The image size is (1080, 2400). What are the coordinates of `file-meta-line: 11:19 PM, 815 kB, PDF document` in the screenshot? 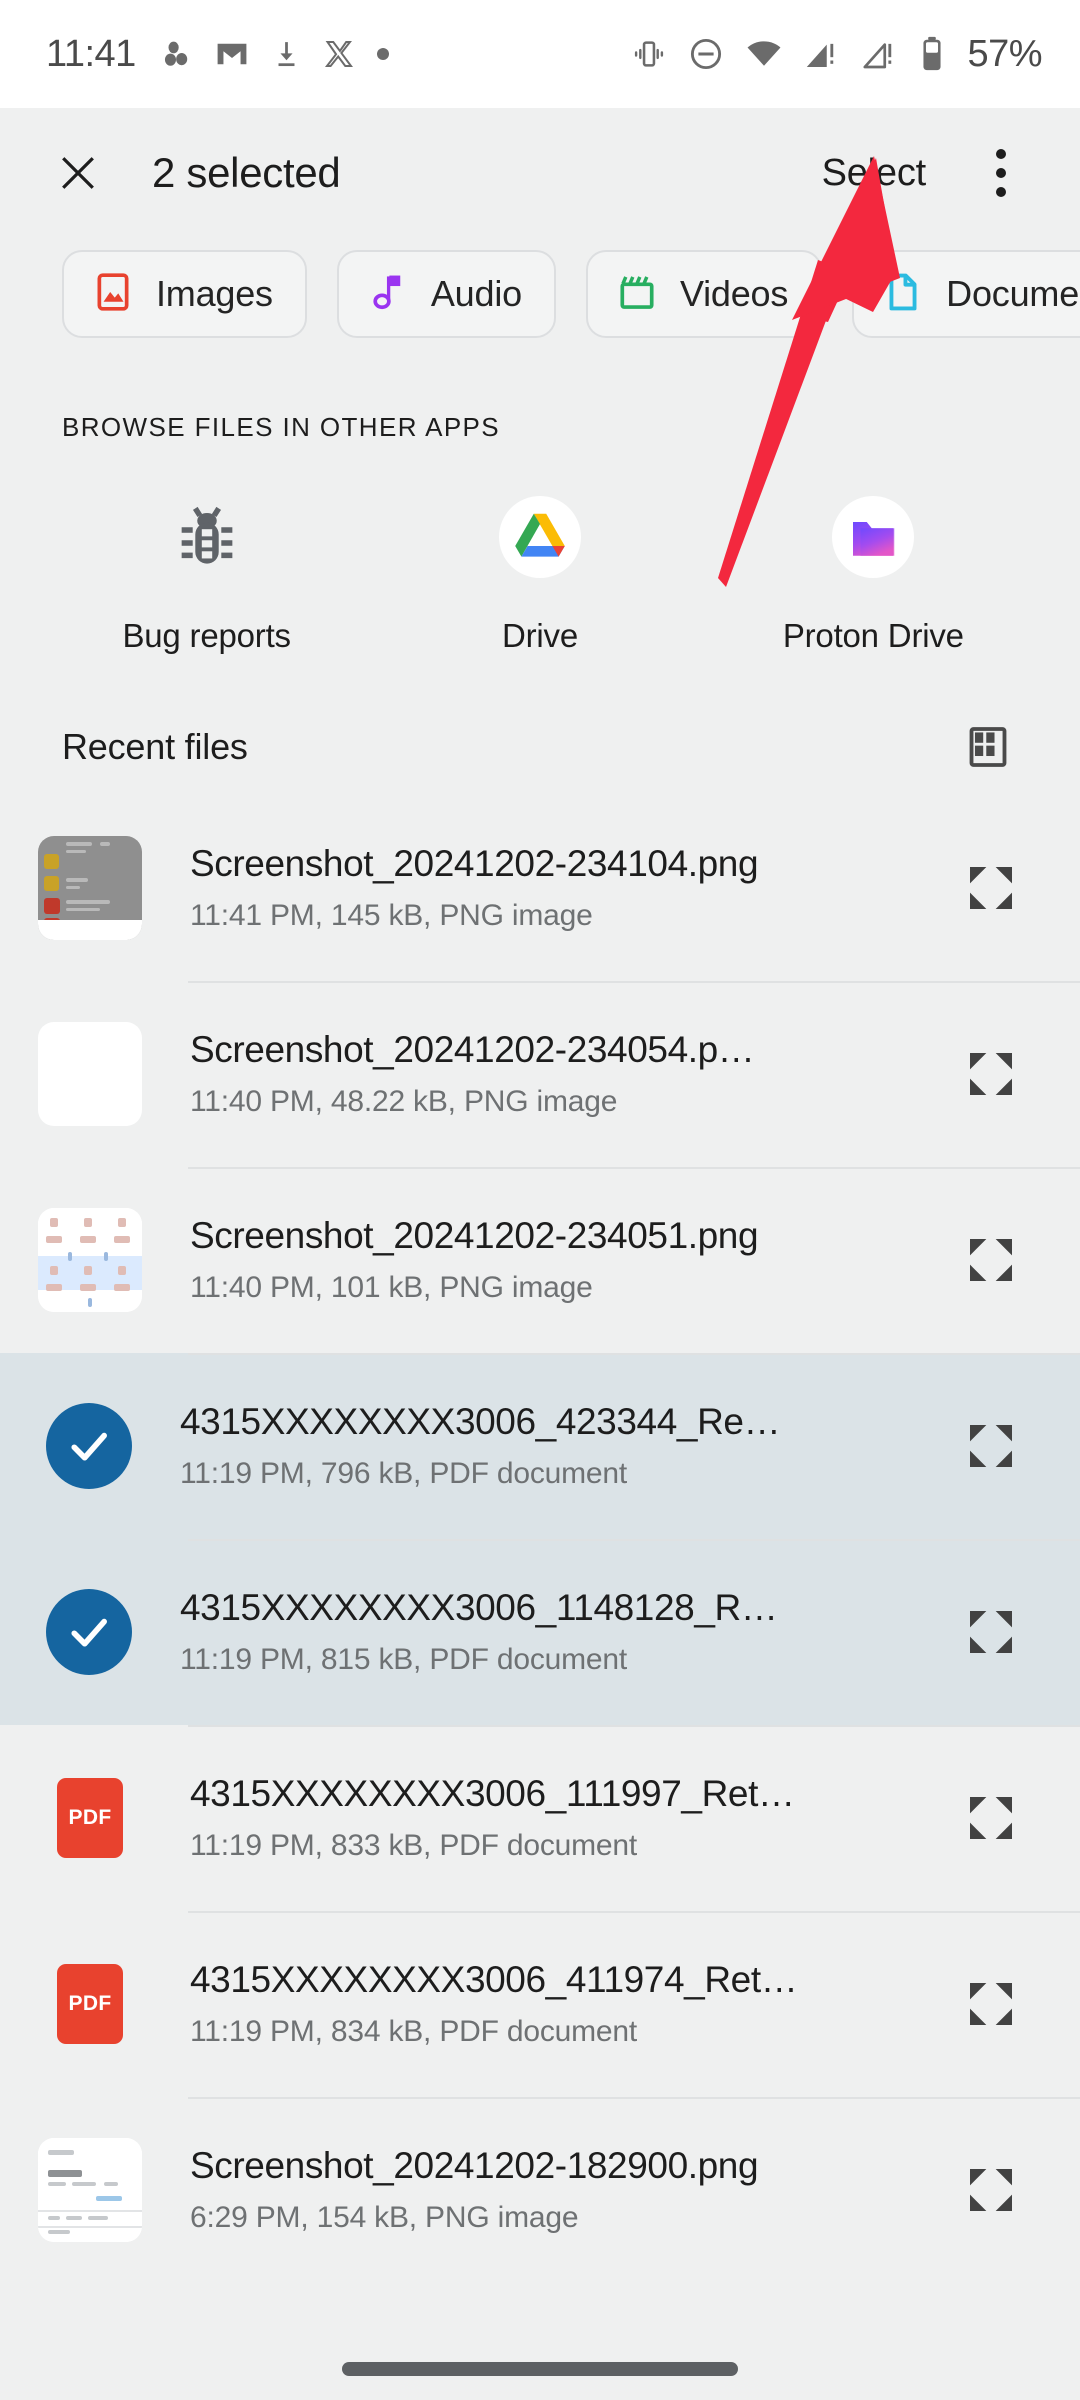 It's located at (404, 1659).